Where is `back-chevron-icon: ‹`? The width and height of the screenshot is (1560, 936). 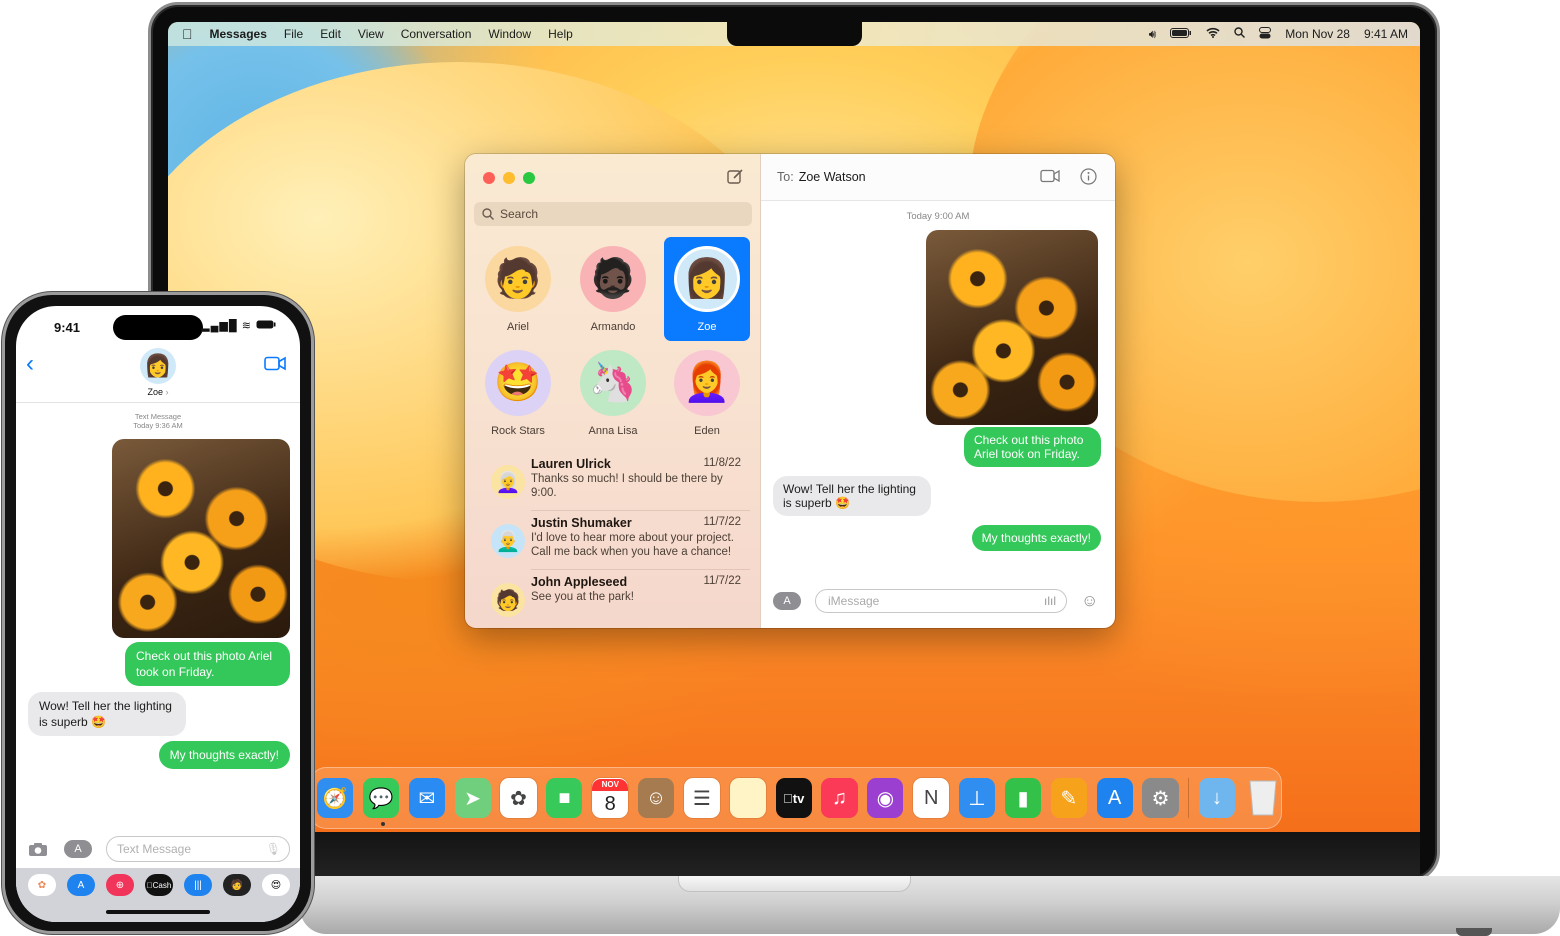
back-chevron-icon: ‹ is located at coordinates (30, 364).